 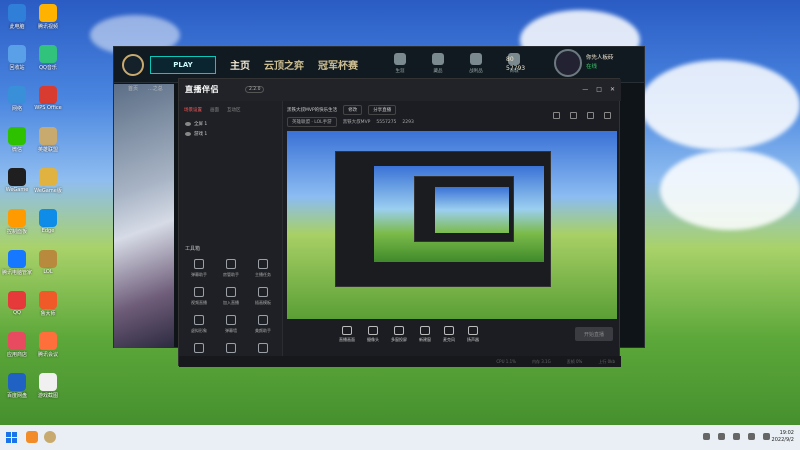 What do you see at coordinates (592, 67) in the screenshot?
I see `profile-status: 在线` at bounding box center [592, 67].